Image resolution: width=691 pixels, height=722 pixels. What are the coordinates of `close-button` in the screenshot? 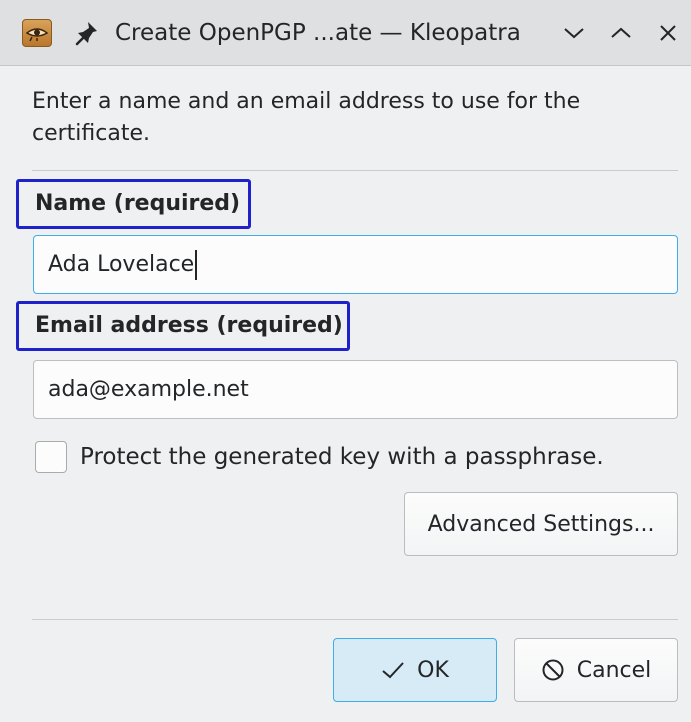 It's located at (668, 33).